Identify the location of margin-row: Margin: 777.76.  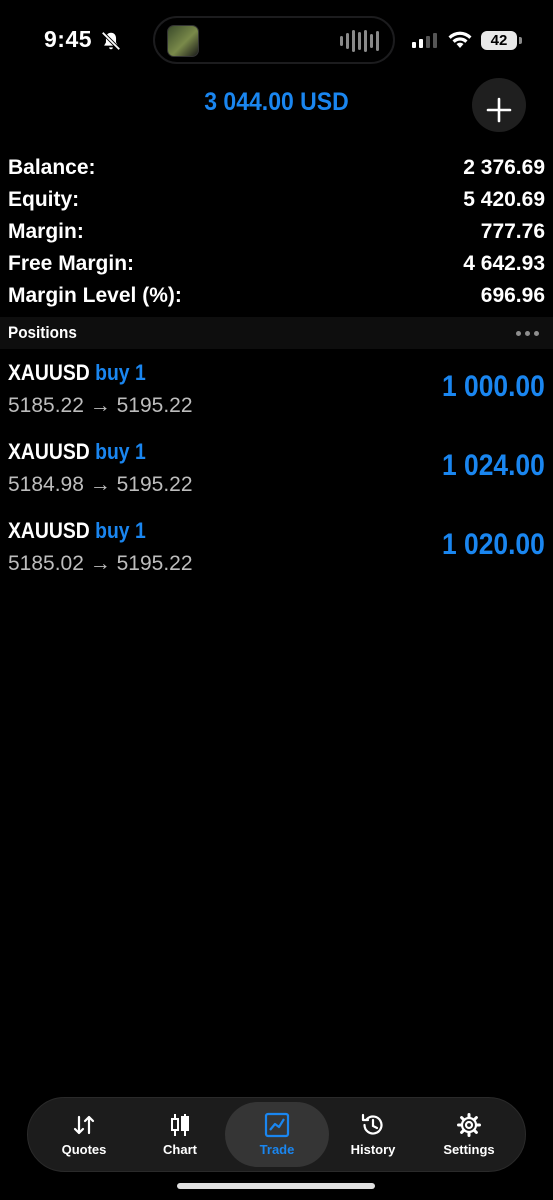
(276, 232).